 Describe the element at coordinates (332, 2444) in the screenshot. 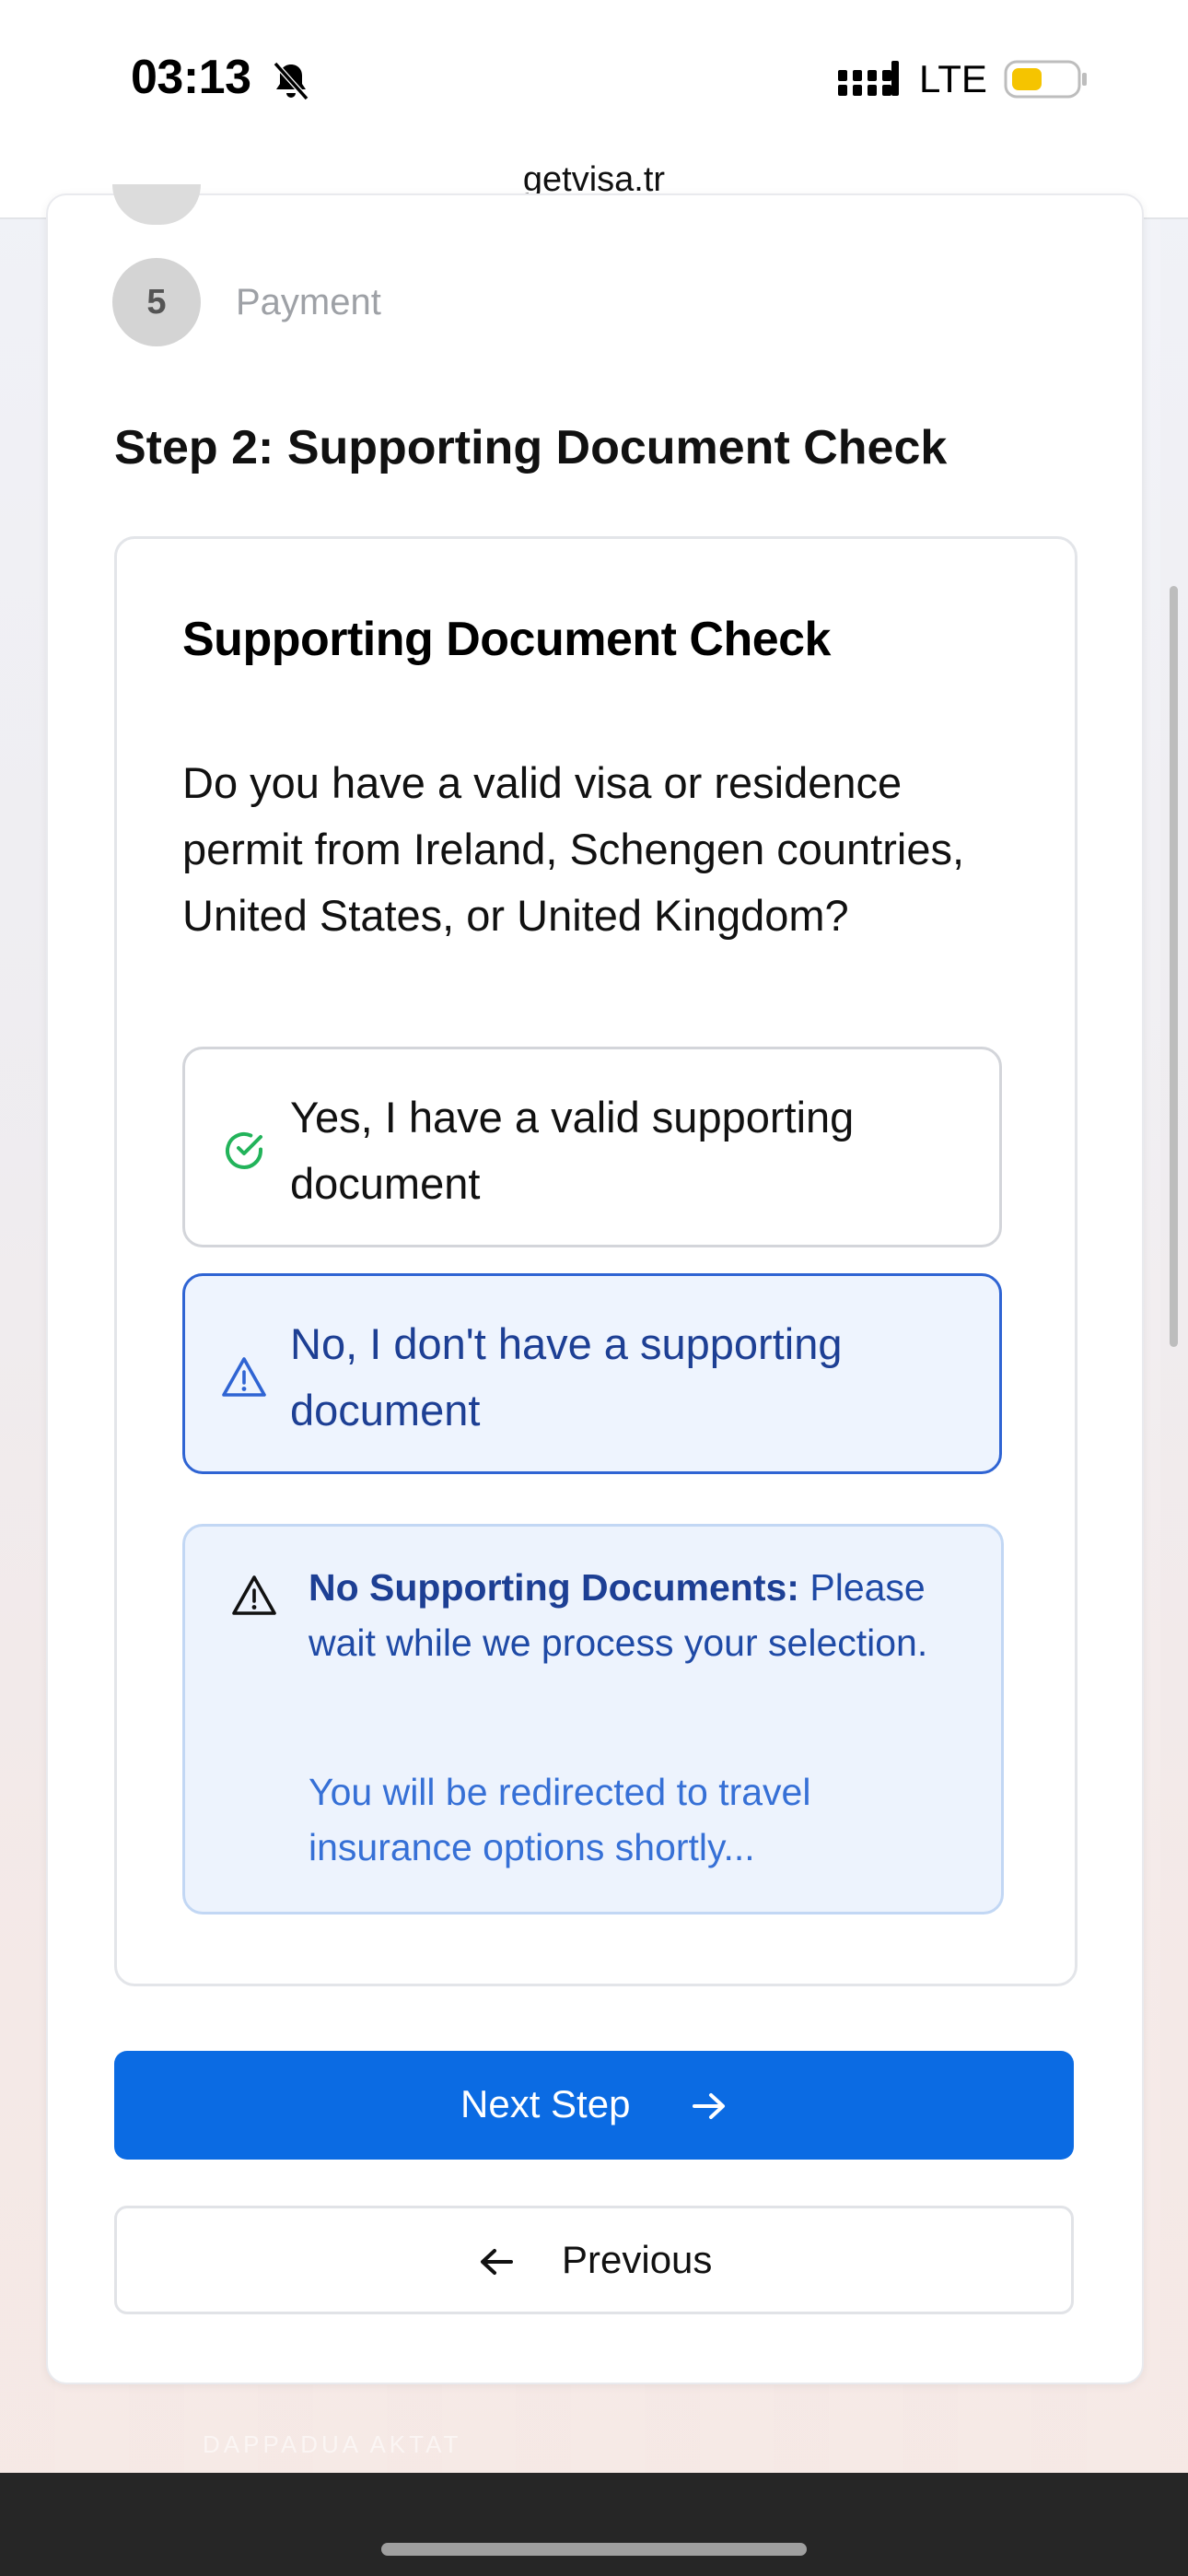

I see `background-faded-text: DAPPADUA AKTAT` at that location.